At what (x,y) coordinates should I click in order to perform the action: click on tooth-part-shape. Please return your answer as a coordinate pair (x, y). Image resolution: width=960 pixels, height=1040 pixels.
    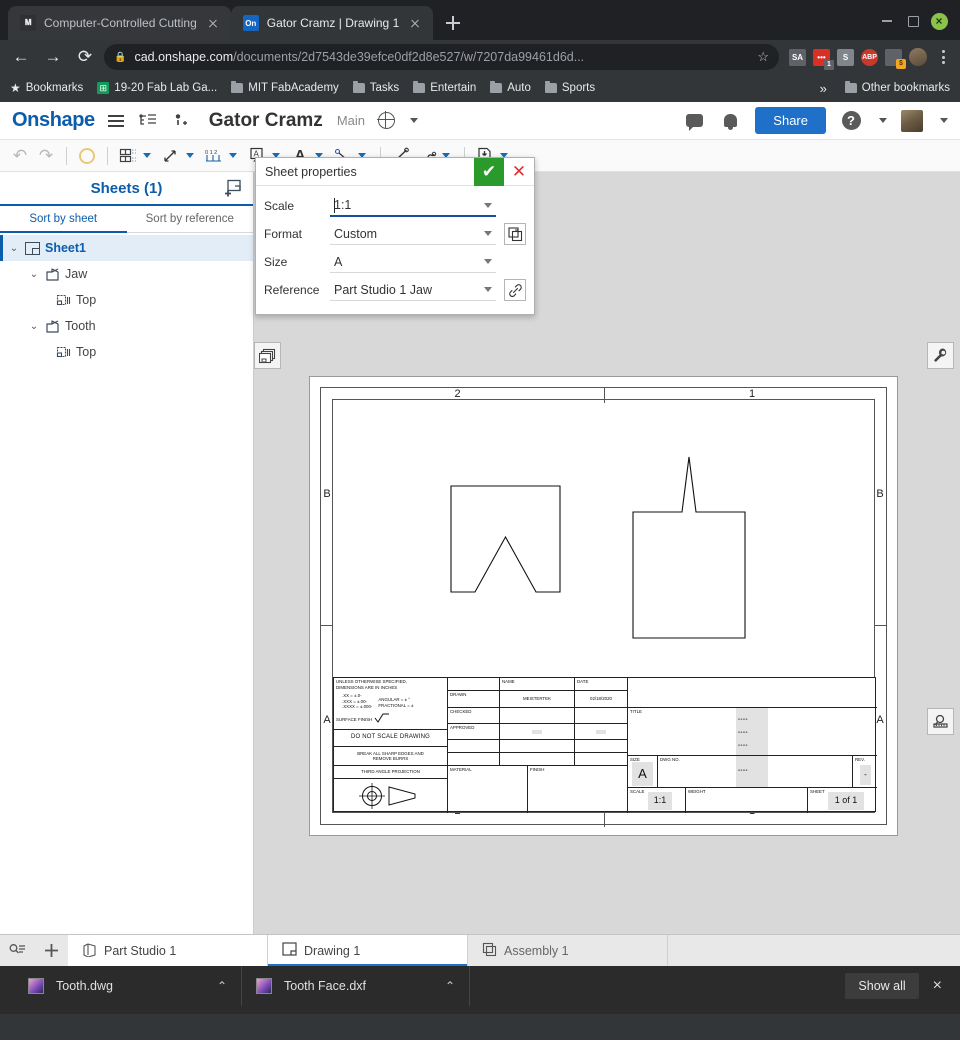
    Looking at the image, I should click on (689, 545).